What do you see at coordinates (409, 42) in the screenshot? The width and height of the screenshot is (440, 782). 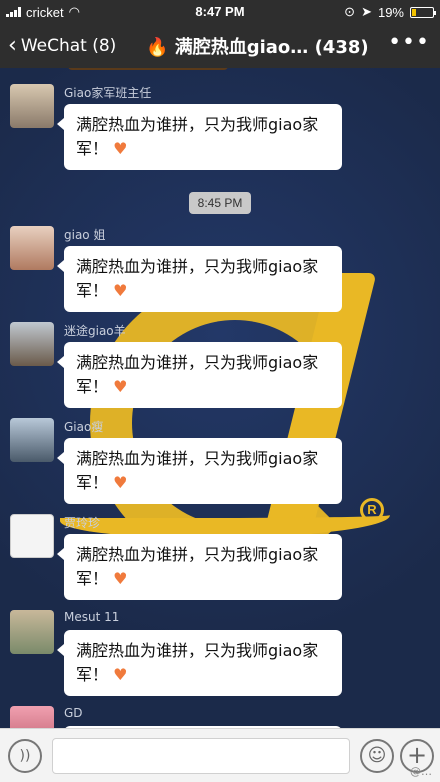 I see `more-options-icon: •••` at bounding box center [409, 42].